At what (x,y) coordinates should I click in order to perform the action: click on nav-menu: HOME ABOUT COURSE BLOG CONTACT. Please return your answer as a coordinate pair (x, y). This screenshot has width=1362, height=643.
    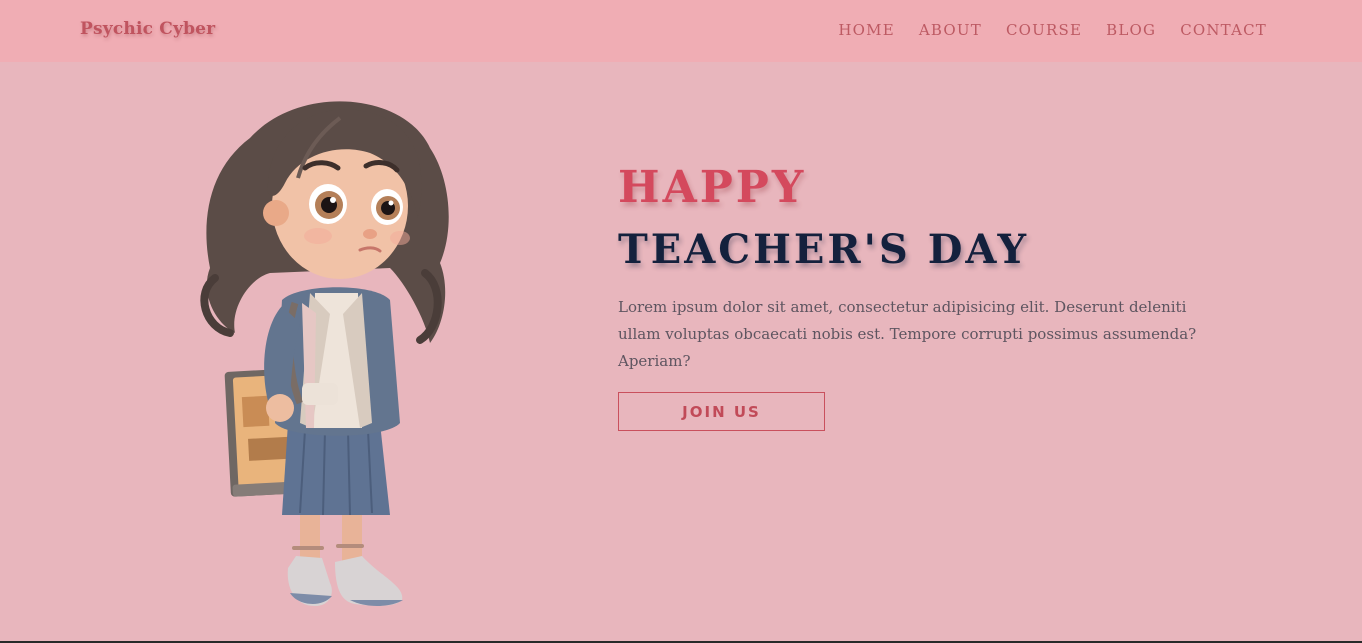
    Looking at the image, I should click on (1052, 30).